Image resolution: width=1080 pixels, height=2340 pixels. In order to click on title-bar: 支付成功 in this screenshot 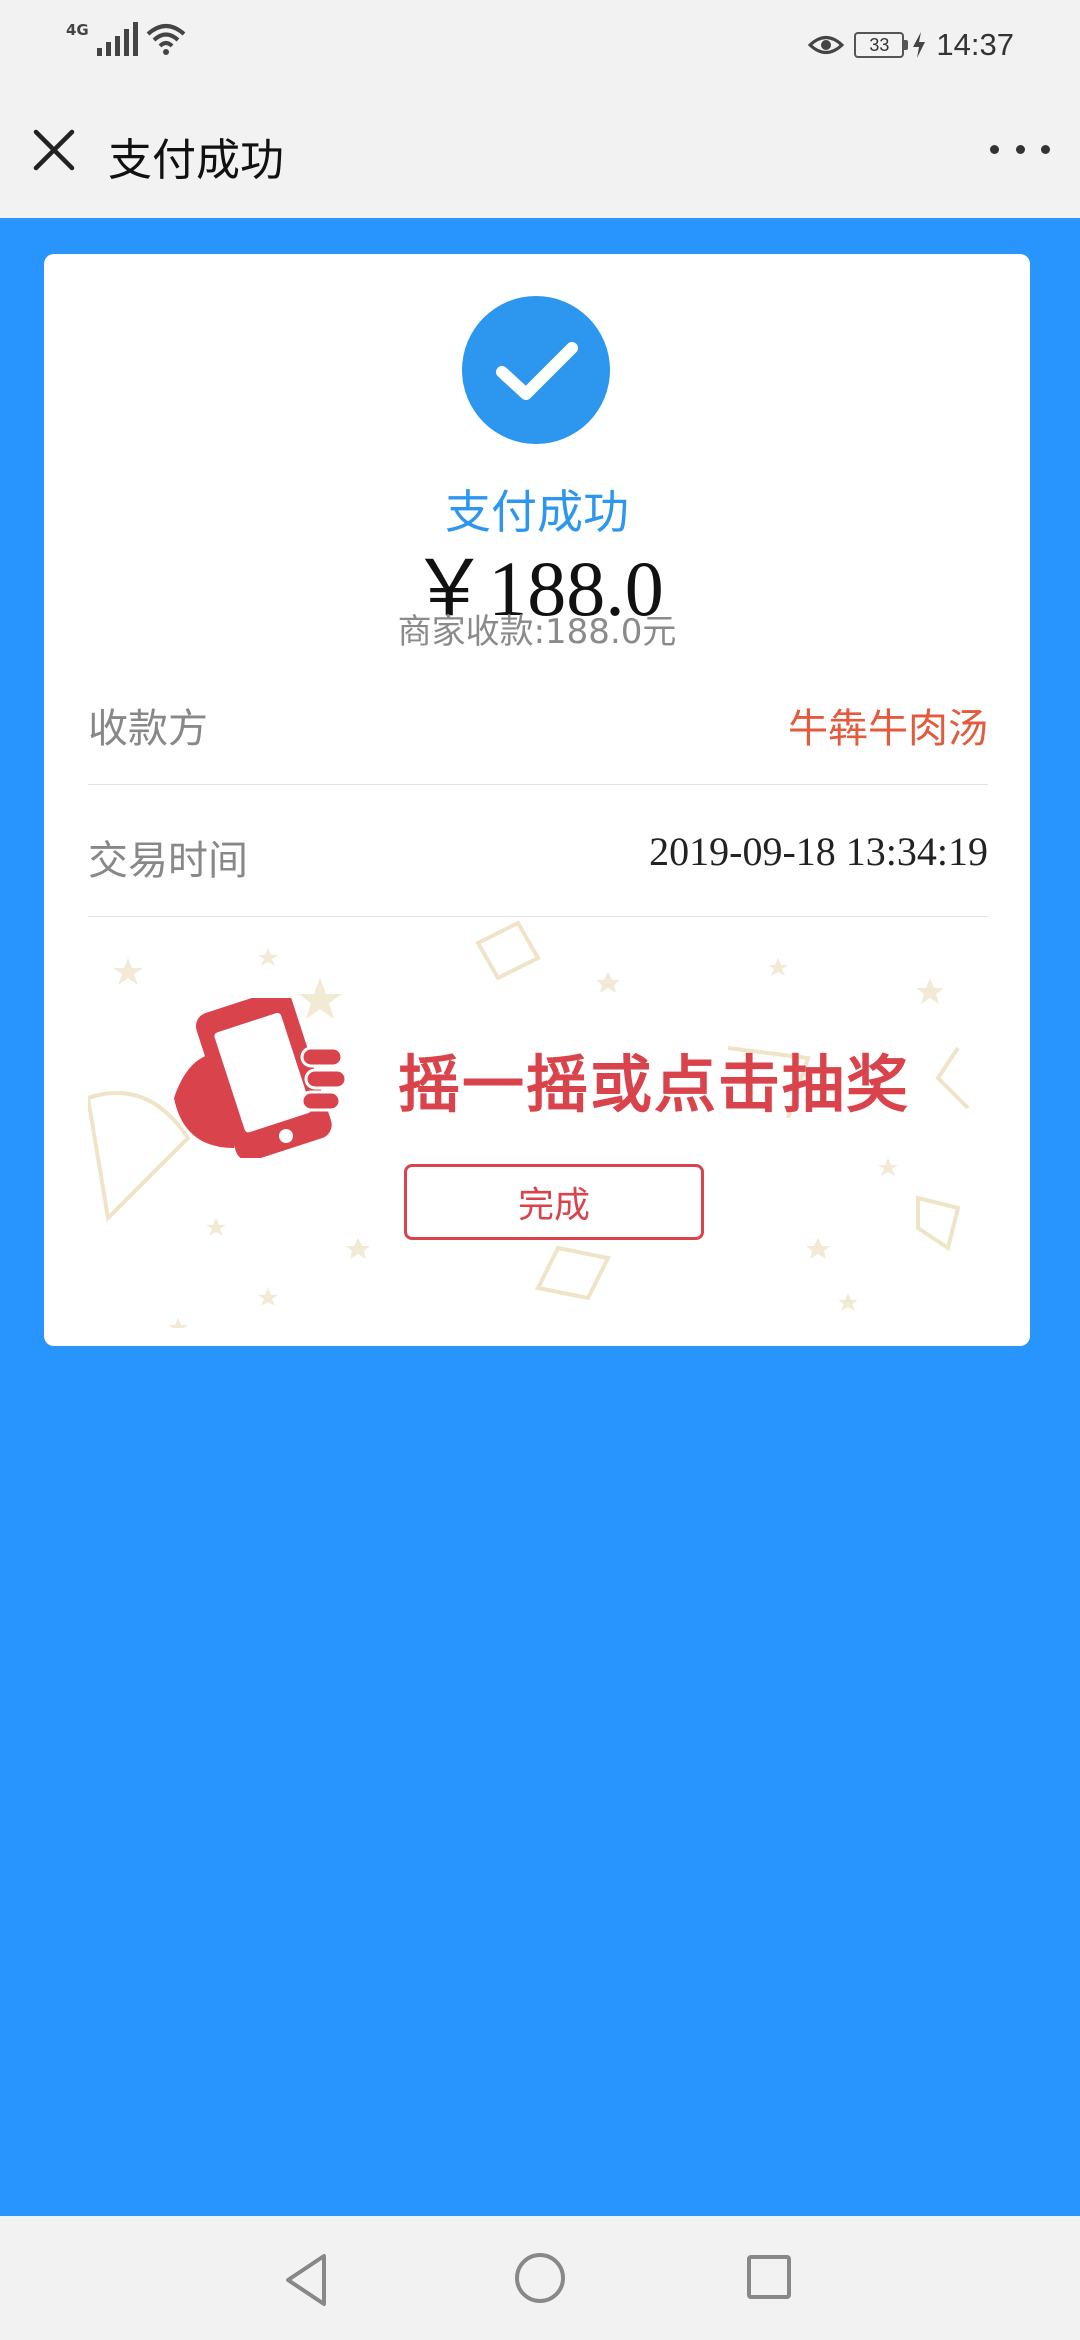, I will do `click(540, 154)`.